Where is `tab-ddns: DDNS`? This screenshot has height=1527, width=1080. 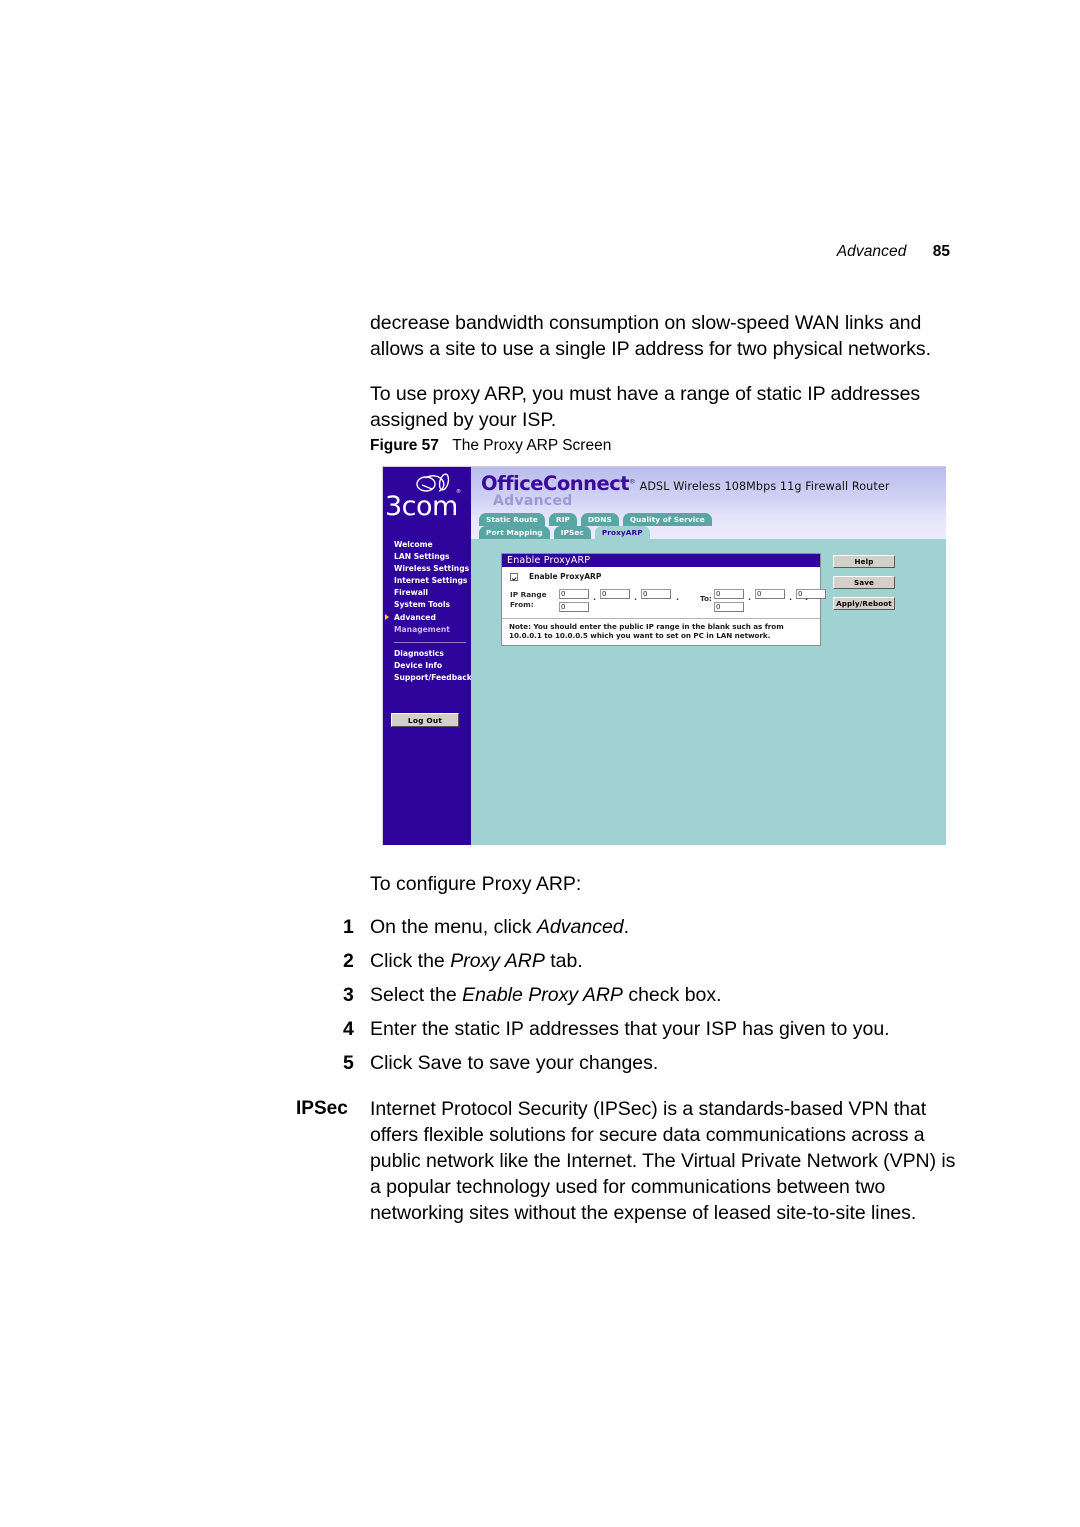
tab-ddns: DDNS is located at coordinates (599, 519).